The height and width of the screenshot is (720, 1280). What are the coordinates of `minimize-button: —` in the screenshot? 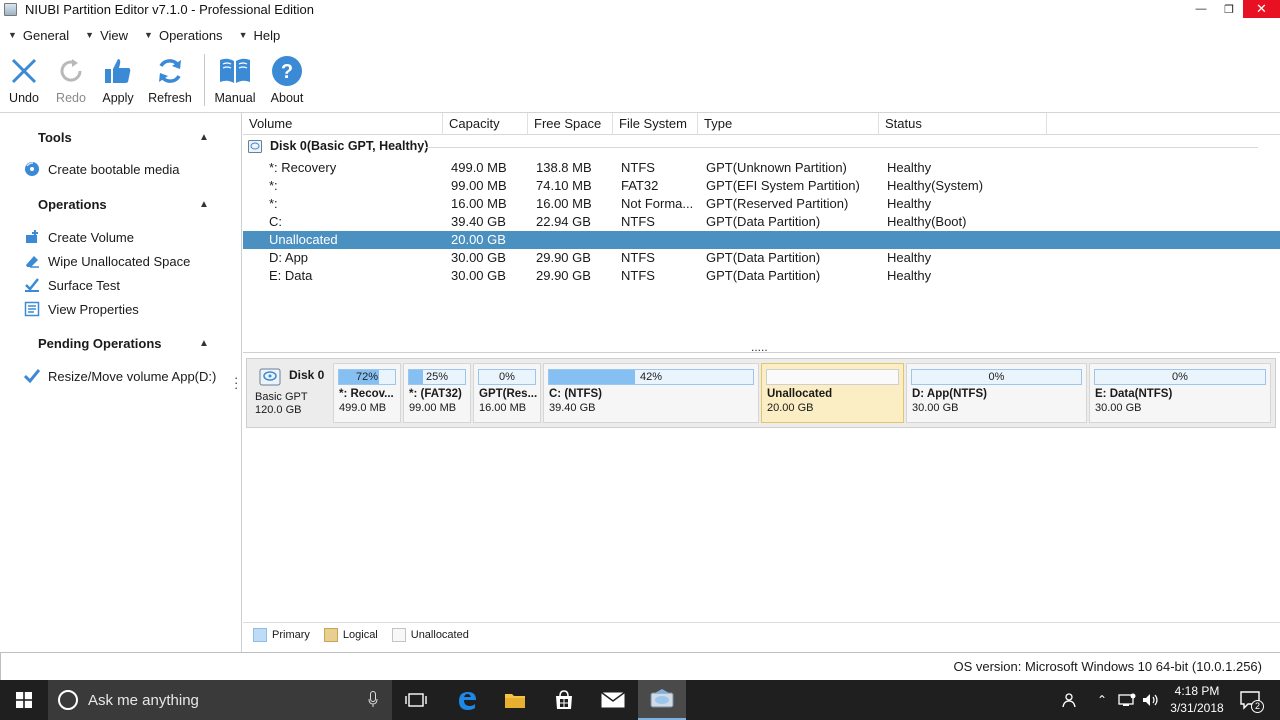 It's located at (1201, 9).